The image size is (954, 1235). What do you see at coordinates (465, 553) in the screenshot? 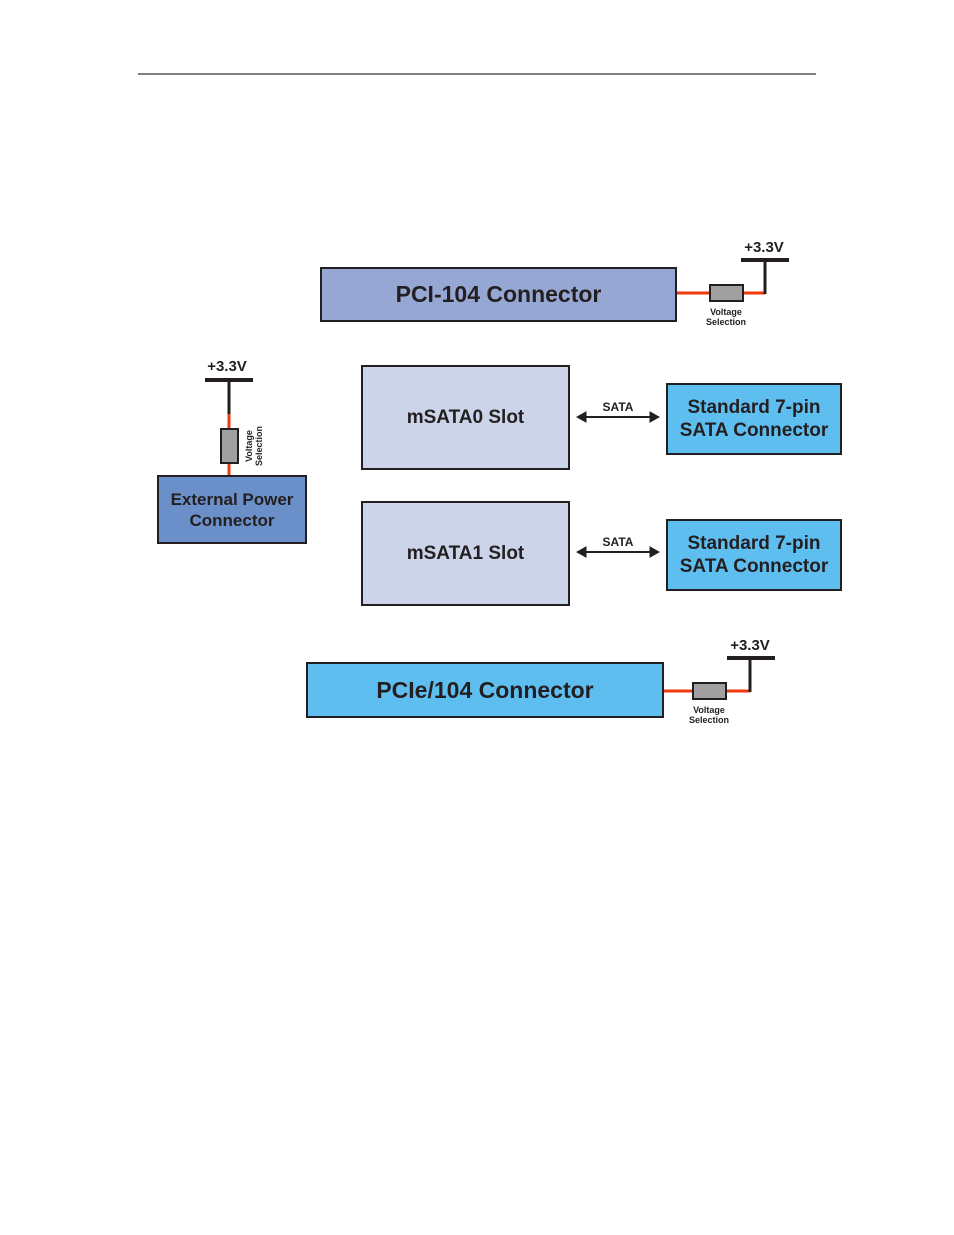
I see `msata1-slot: mSATA1 Slot` at bounding box center [465, 553].